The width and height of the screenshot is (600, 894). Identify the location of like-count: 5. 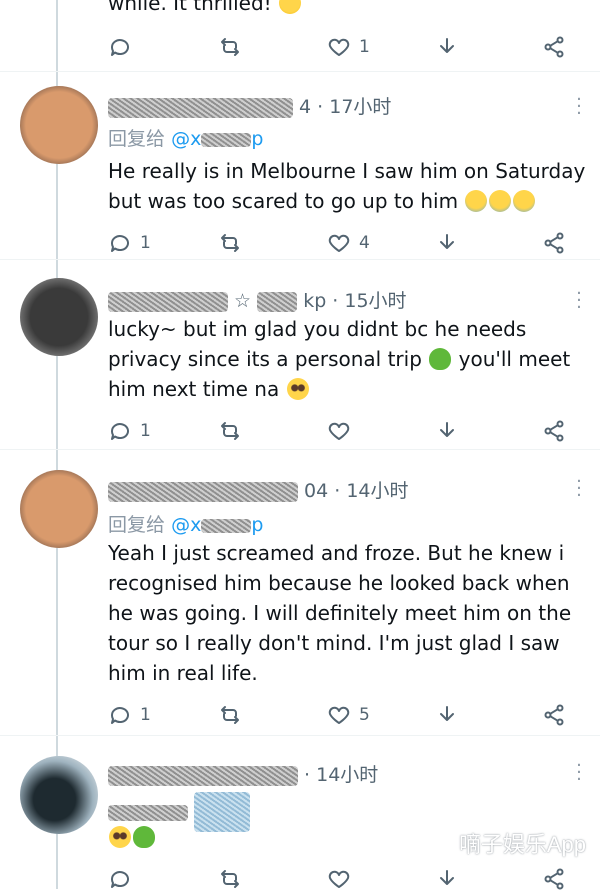
(364, 715).